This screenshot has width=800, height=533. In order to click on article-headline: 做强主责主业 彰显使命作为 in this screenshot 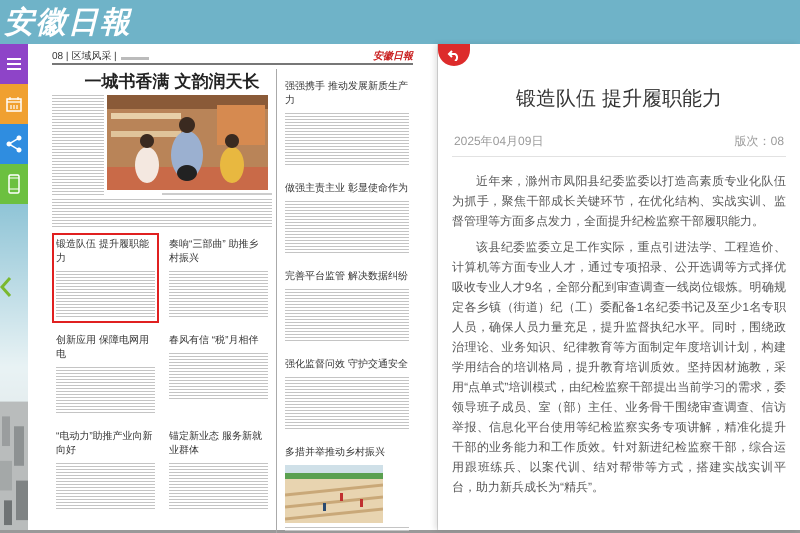, I will do `click(347, 189)`.